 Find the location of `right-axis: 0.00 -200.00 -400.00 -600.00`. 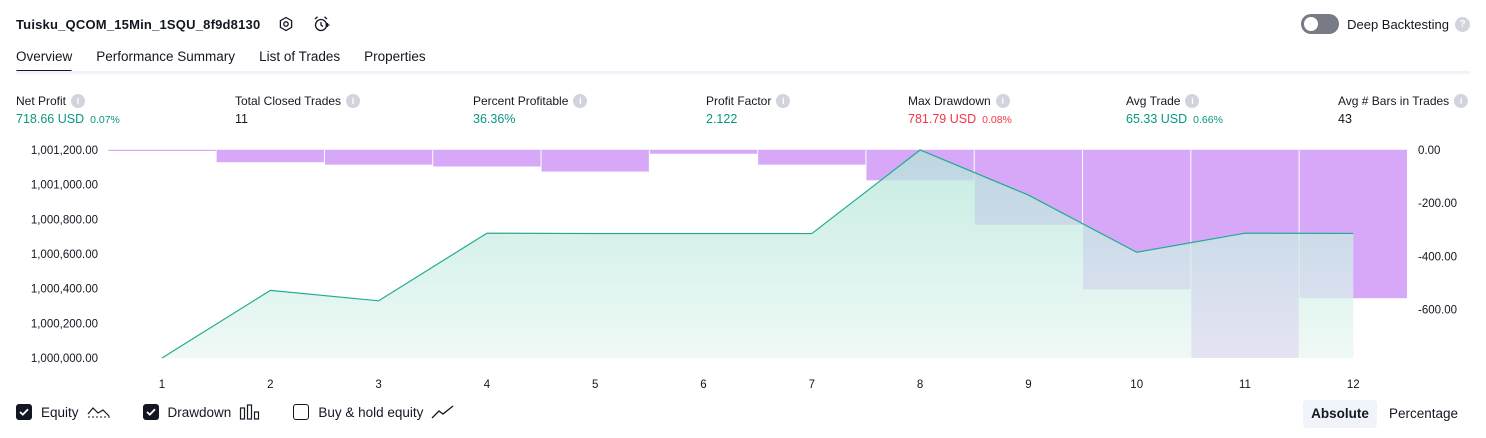

right-axis: 0.00 -200.00 -400.00 -600.00 is located at coordinates (1437, 231).